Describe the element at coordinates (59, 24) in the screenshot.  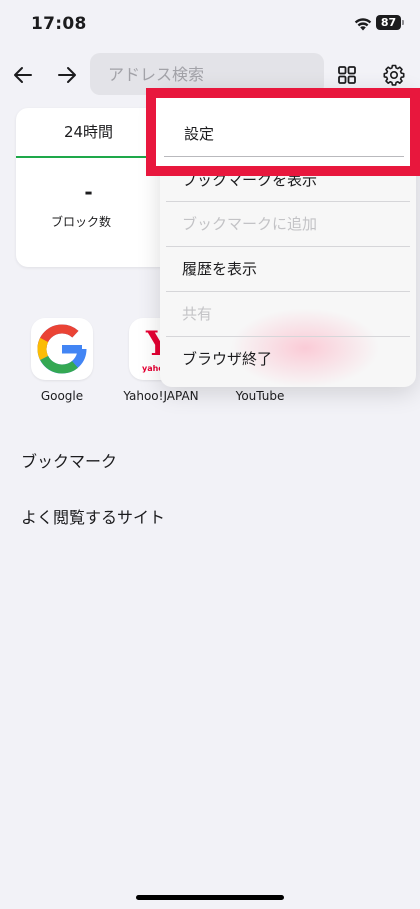
I see `status-time: 17:08` at that location.